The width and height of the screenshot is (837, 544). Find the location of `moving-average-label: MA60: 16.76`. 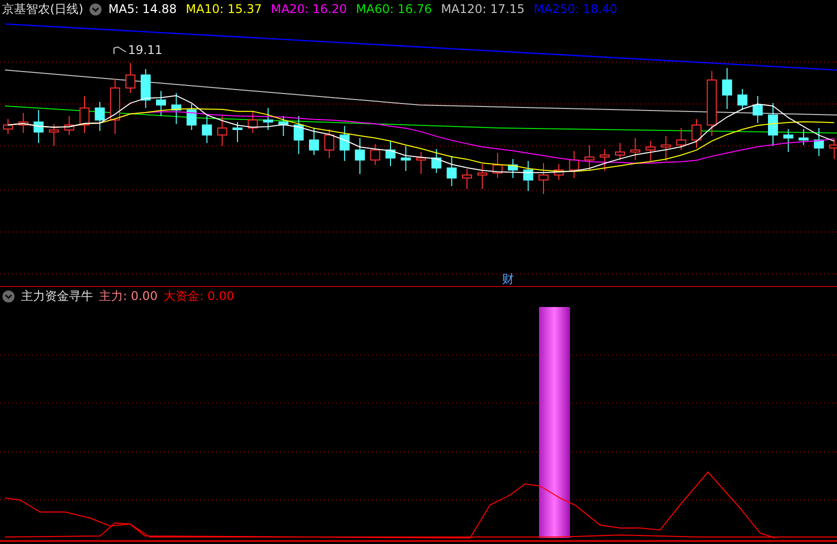

moving-average-label: MA60: 16.76 is located at coordinates (394, 9).